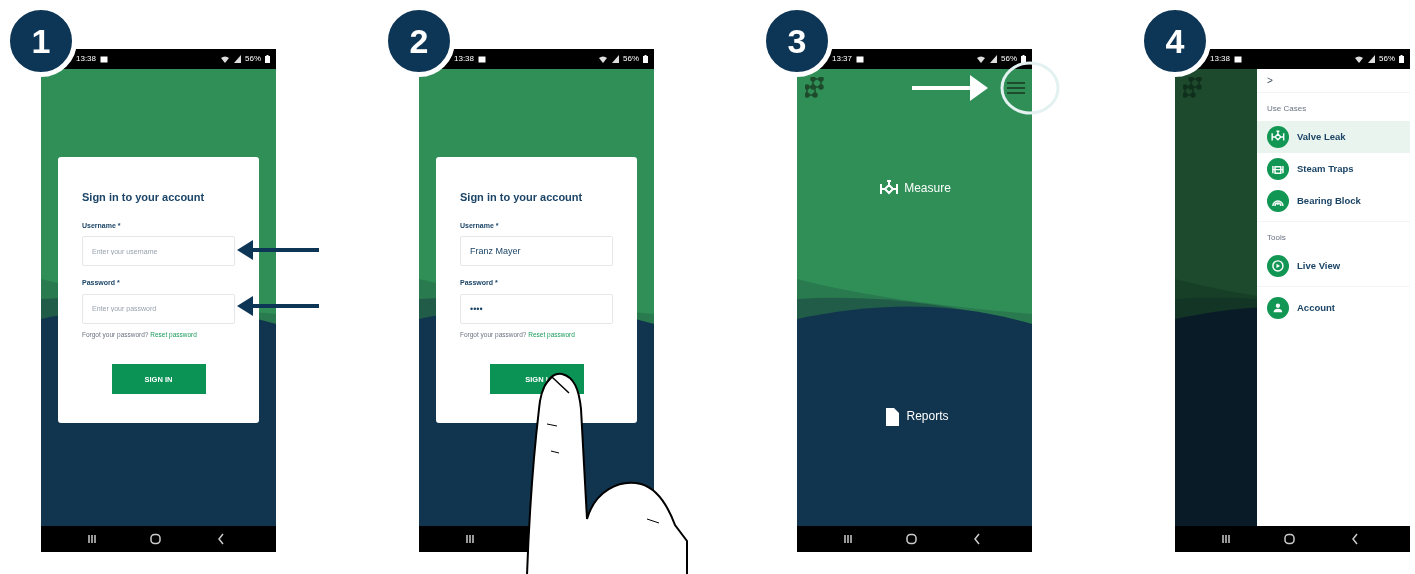 Image resolution: width=1415 pixels, height=574 pixels. What do you see at coordinates (1016, 88) in the screenshot?
I see `menu-icon` at bounding box center [1016, 88].